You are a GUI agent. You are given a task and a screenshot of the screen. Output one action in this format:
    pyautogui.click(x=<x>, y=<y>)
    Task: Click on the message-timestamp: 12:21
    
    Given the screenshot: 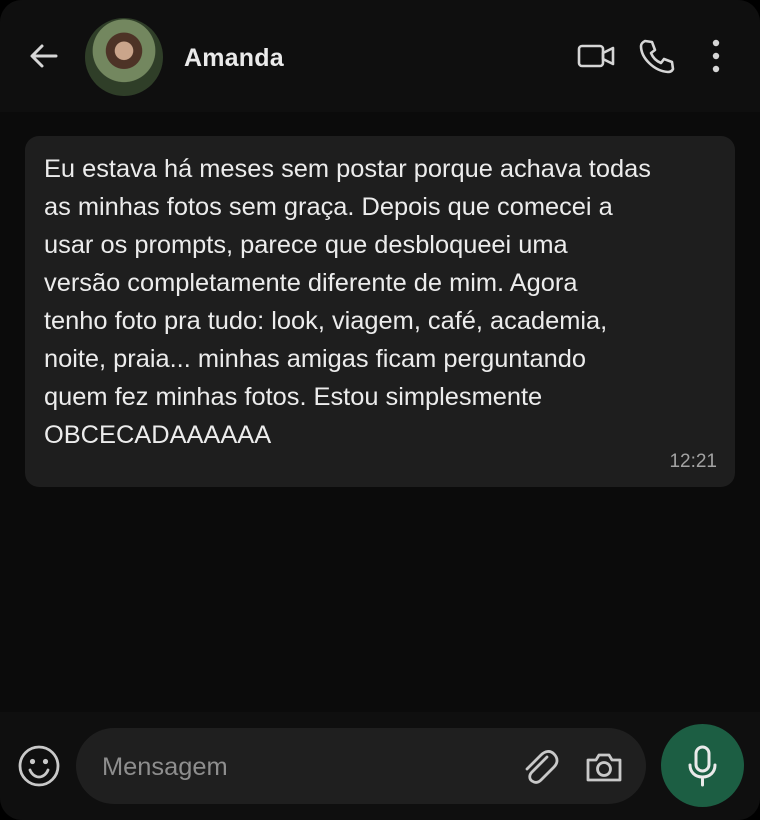 What is the action you would take?
    pyautogui.click(x=693, y=461)
    